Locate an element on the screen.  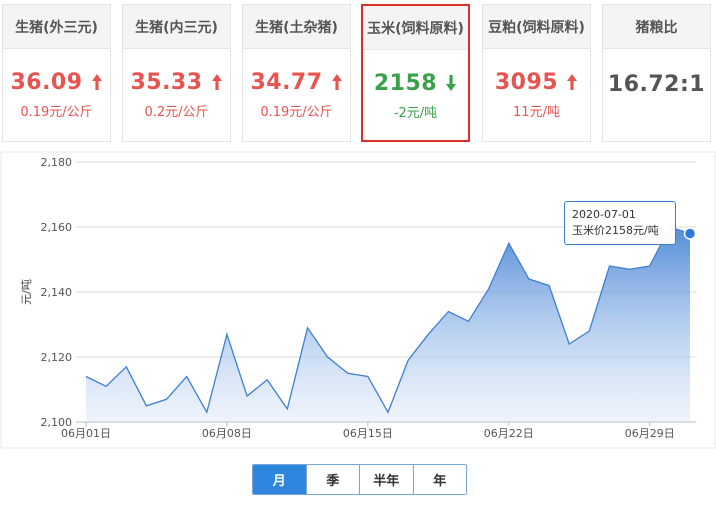
card-pig-outer: 生猪(外三元) 36.09 0.19元/公斤 is located at coordinates (56, 73).